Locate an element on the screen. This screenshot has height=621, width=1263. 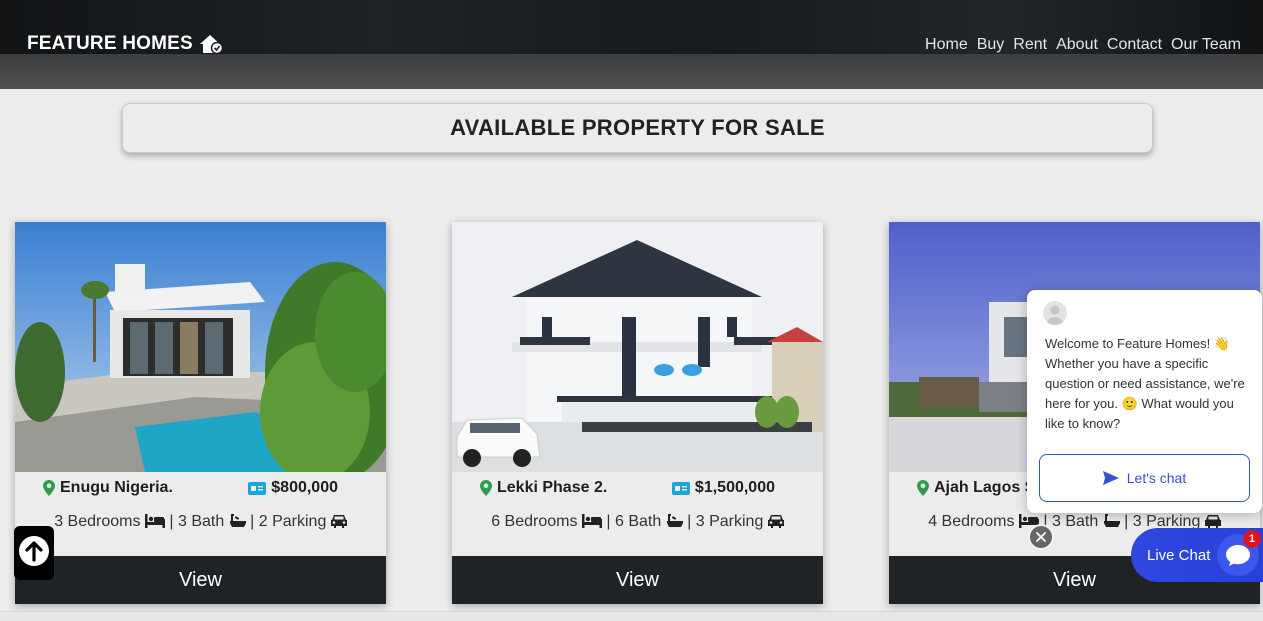
unread-badge: 1 is located at coordinates (1252, 539).